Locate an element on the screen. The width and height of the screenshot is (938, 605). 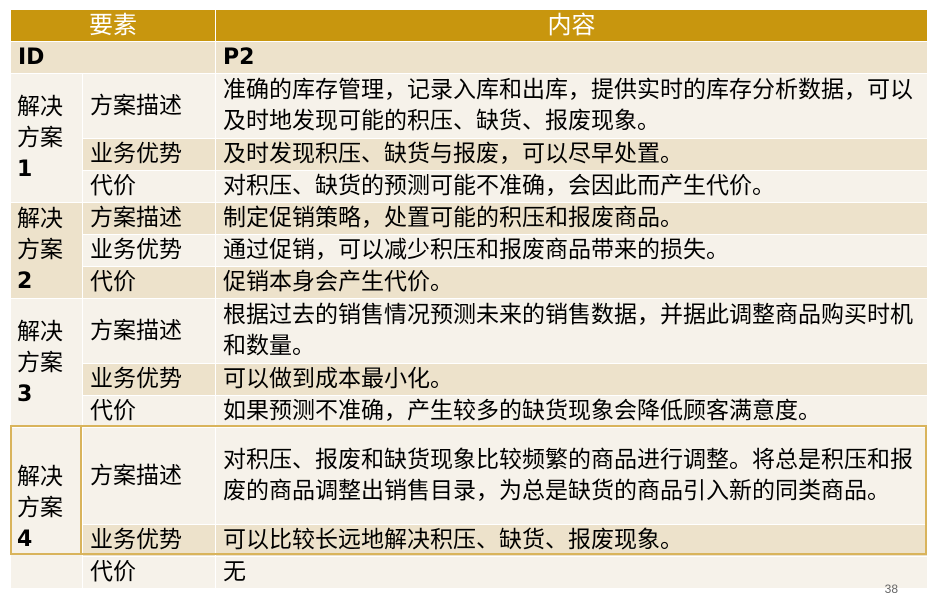
table-row: 代价 如果预测不准确，产生较多的缺货现象会降低顾客满意度。 is located at coordinates (469, 411).